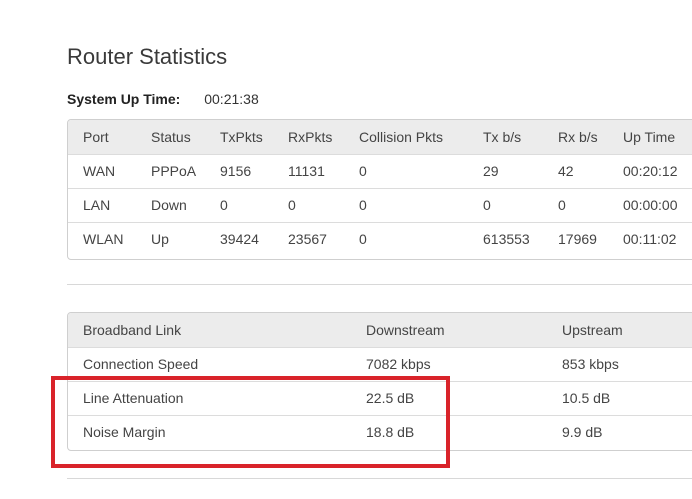 The image size is (692, 499). What do you see at coordinates (578, 136) in the screenshot?
I see `column-header-rx-bps: Rx b/s` at bounding box center [578, 136].